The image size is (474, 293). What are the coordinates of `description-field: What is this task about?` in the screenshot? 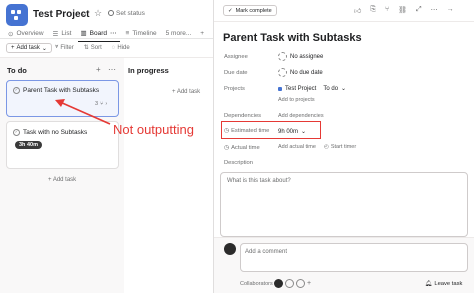 It's located at (344, 204).